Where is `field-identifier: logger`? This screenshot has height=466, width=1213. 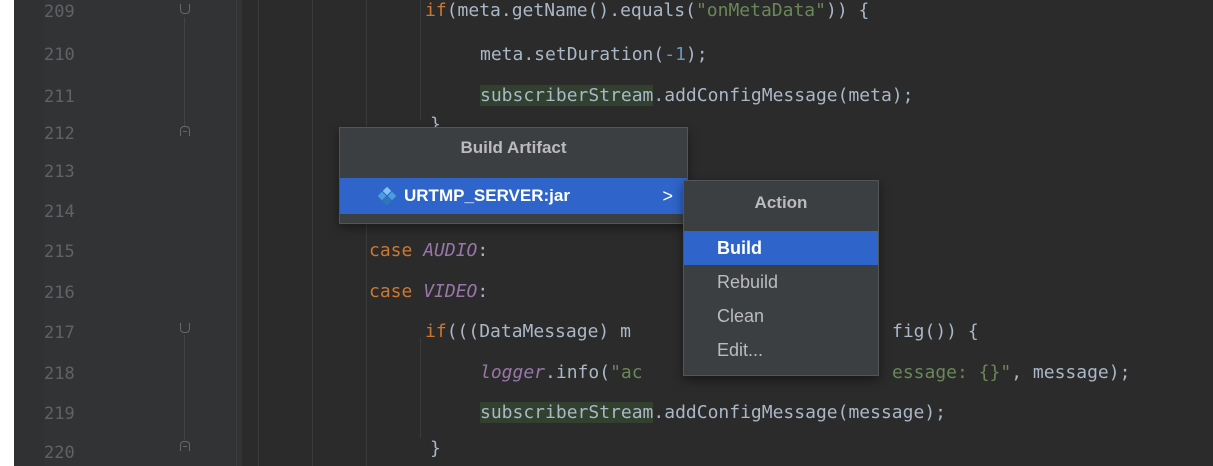
field-identifier: logger is located at coordinates (513, 372).